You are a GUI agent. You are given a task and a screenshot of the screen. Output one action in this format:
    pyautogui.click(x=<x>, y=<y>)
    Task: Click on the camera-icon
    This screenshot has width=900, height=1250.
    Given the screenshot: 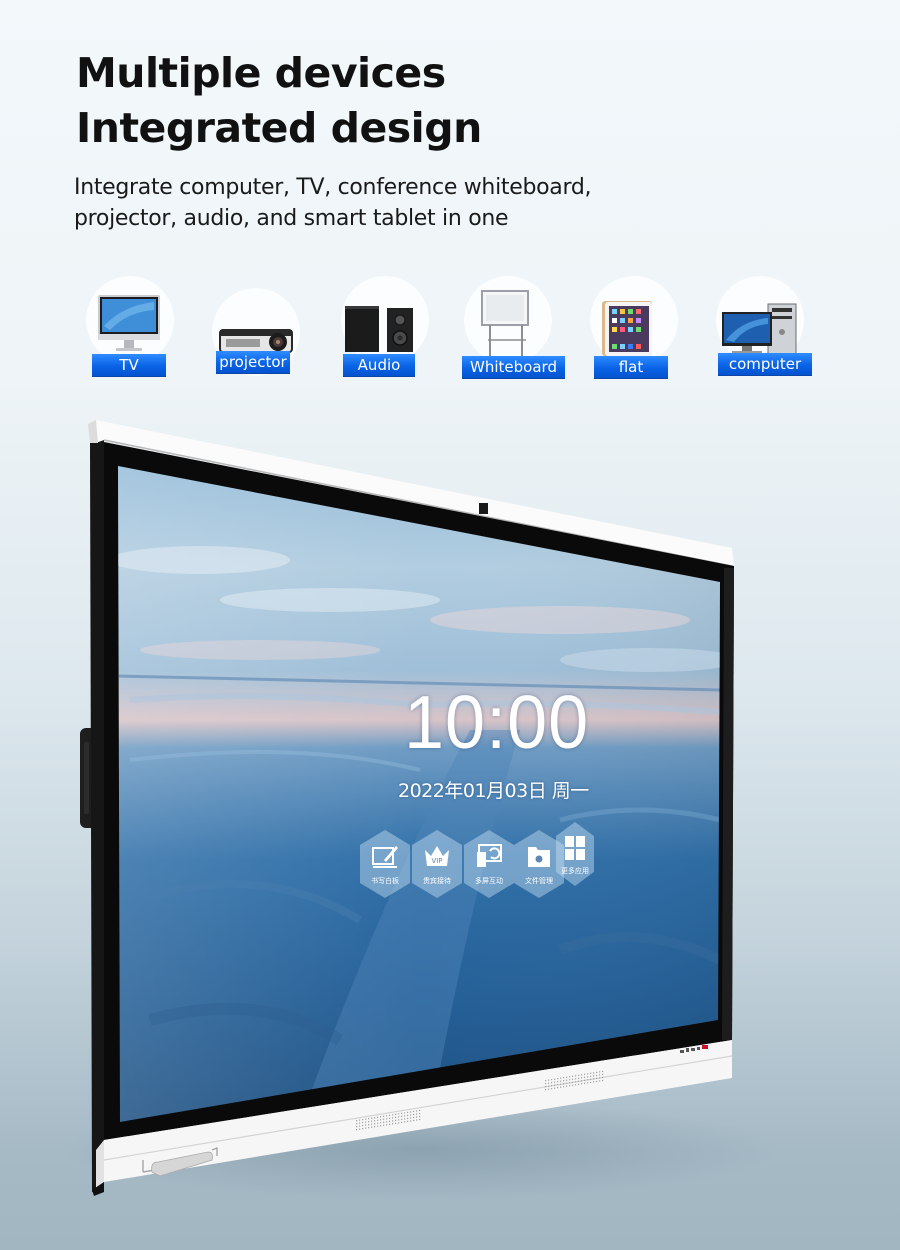 What is the action you would take?
    pyautogui.click(x=483, y=508)
    